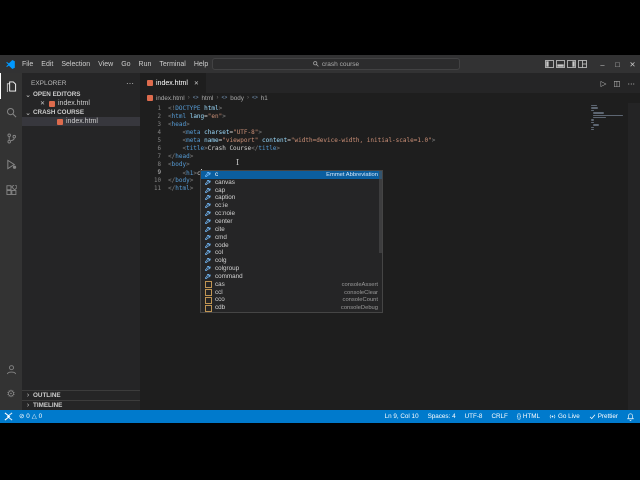 This screenshot has width=640, height=480. What do you see at coordinates (221, 261) in the screenshot?
I see `suggest-label: colg` at bounding box center [221, 261].